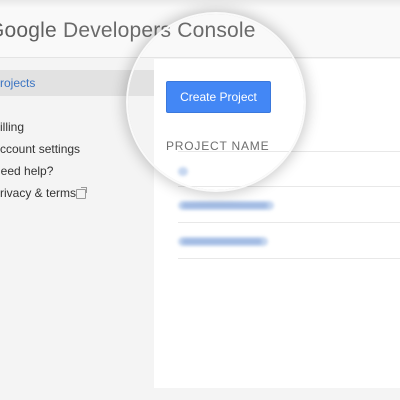  I want to click on sidebar-item-label: Privacy & terms, so click(38, 193).